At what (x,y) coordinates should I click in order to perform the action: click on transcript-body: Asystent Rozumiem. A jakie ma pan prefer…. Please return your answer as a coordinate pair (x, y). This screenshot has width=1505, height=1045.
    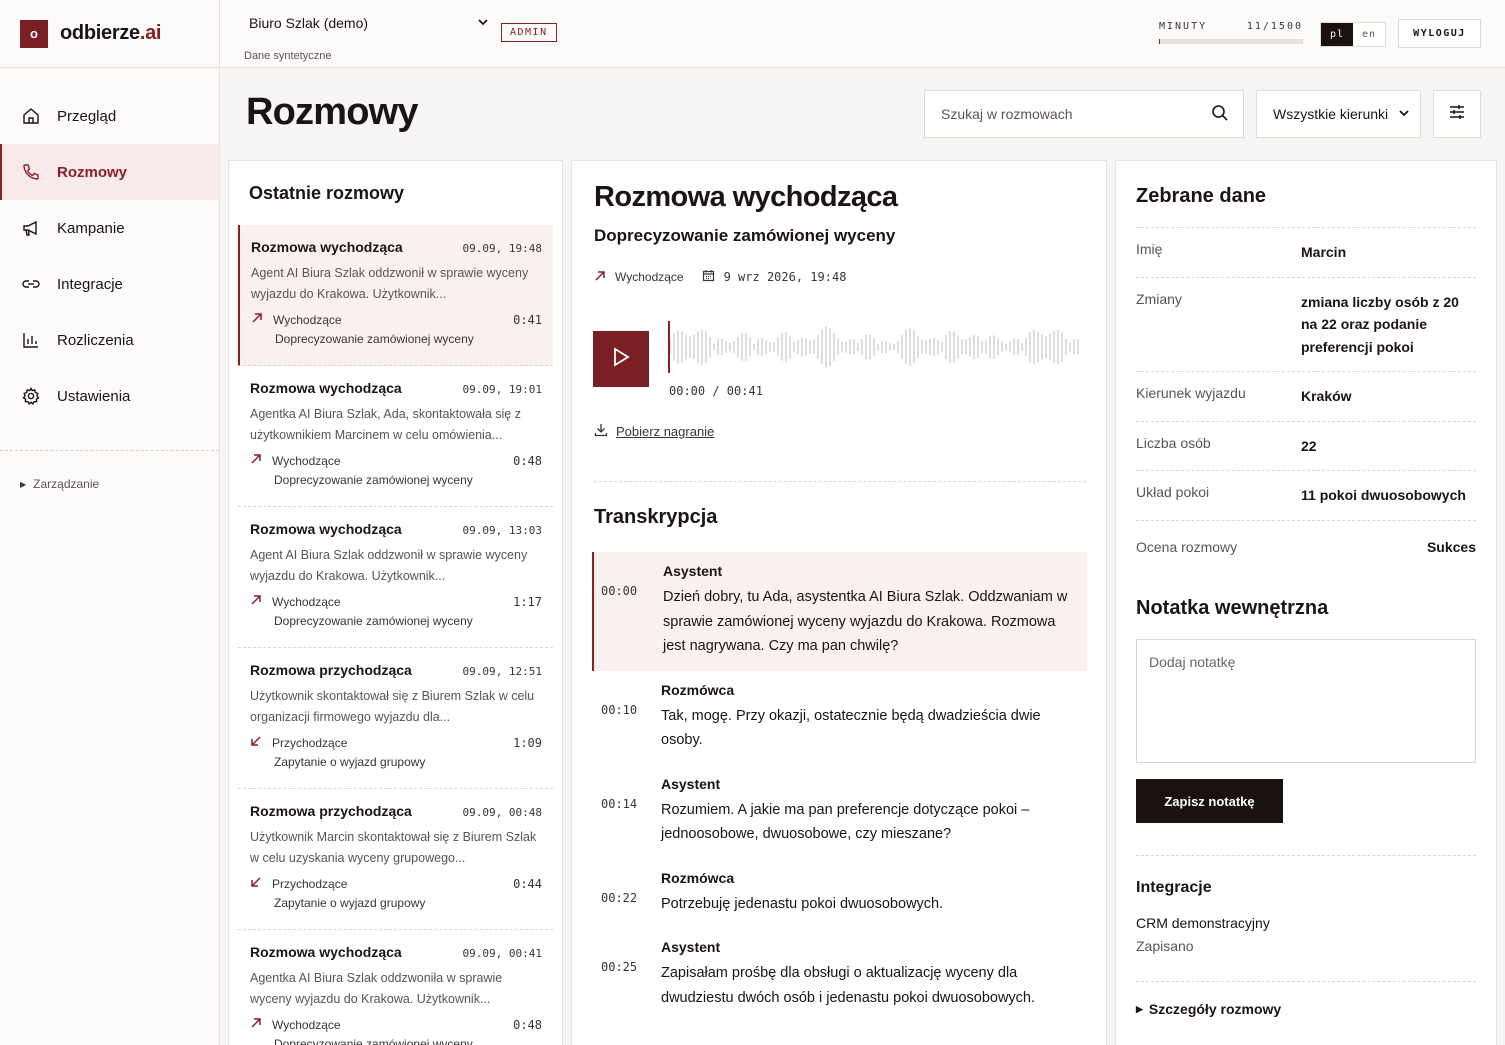
    Looking at the image, I should click on (874, 811).